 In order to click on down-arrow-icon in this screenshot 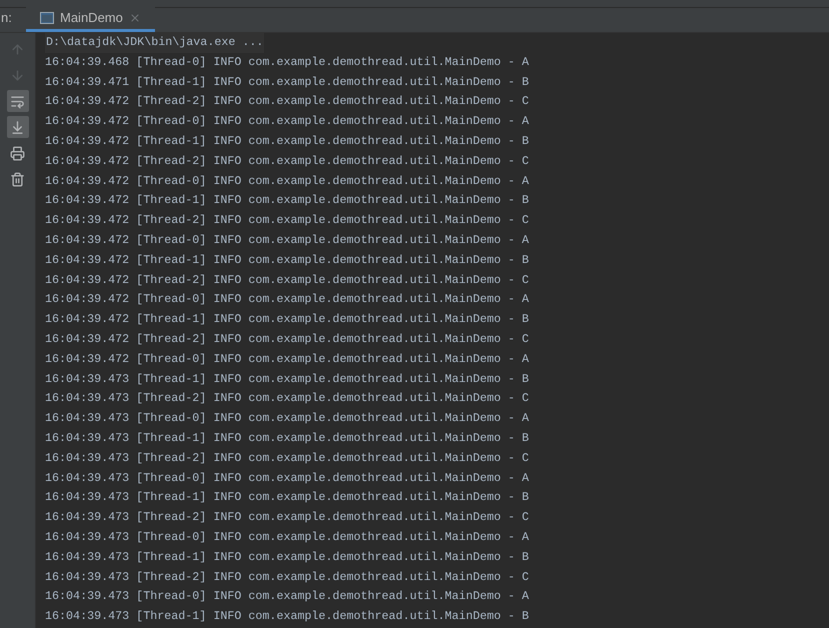, I will do `click(17, 75)`.